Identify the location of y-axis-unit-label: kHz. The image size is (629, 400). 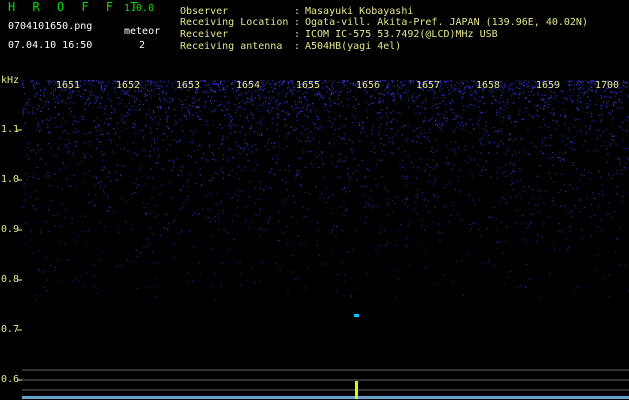
(10, 80).